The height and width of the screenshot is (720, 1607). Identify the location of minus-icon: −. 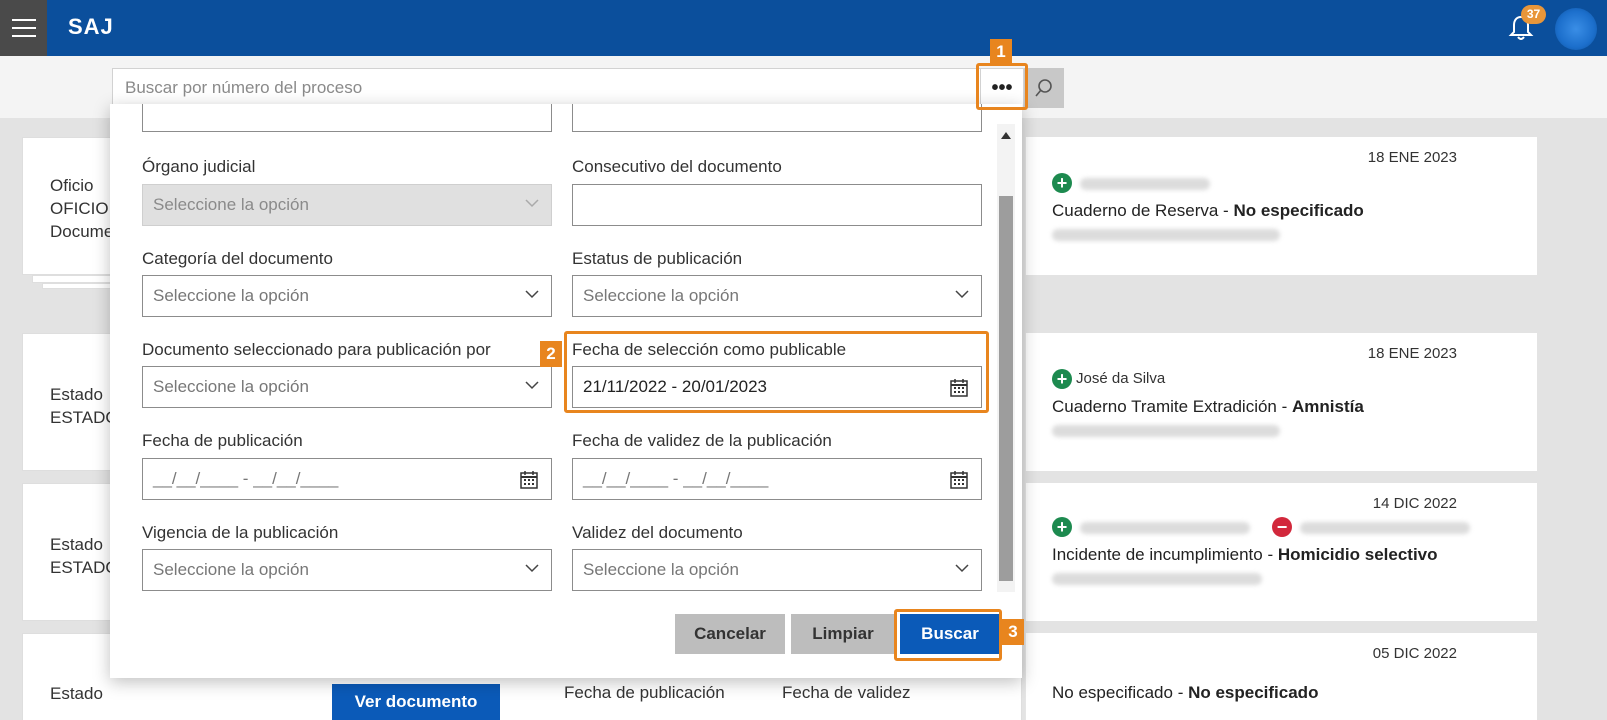
(1282, 527).